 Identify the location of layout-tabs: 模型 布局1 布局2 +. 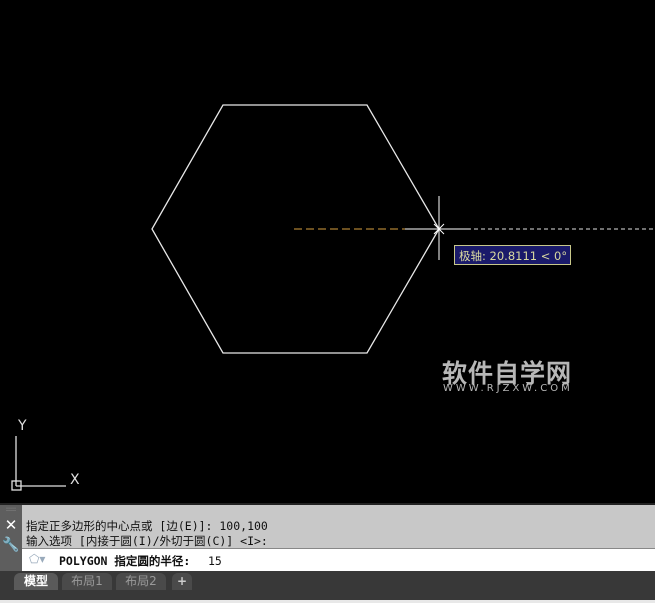
(327, 585).